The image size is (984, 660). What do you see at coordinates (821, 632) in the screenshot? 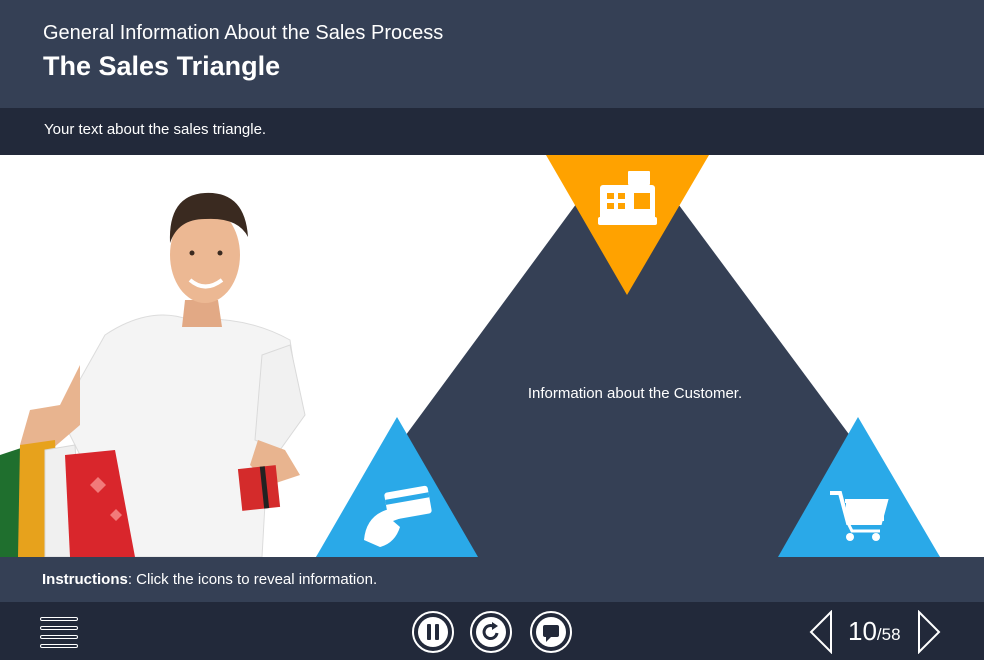
I see `prev-page-icon` at bounding box center [821, 632].